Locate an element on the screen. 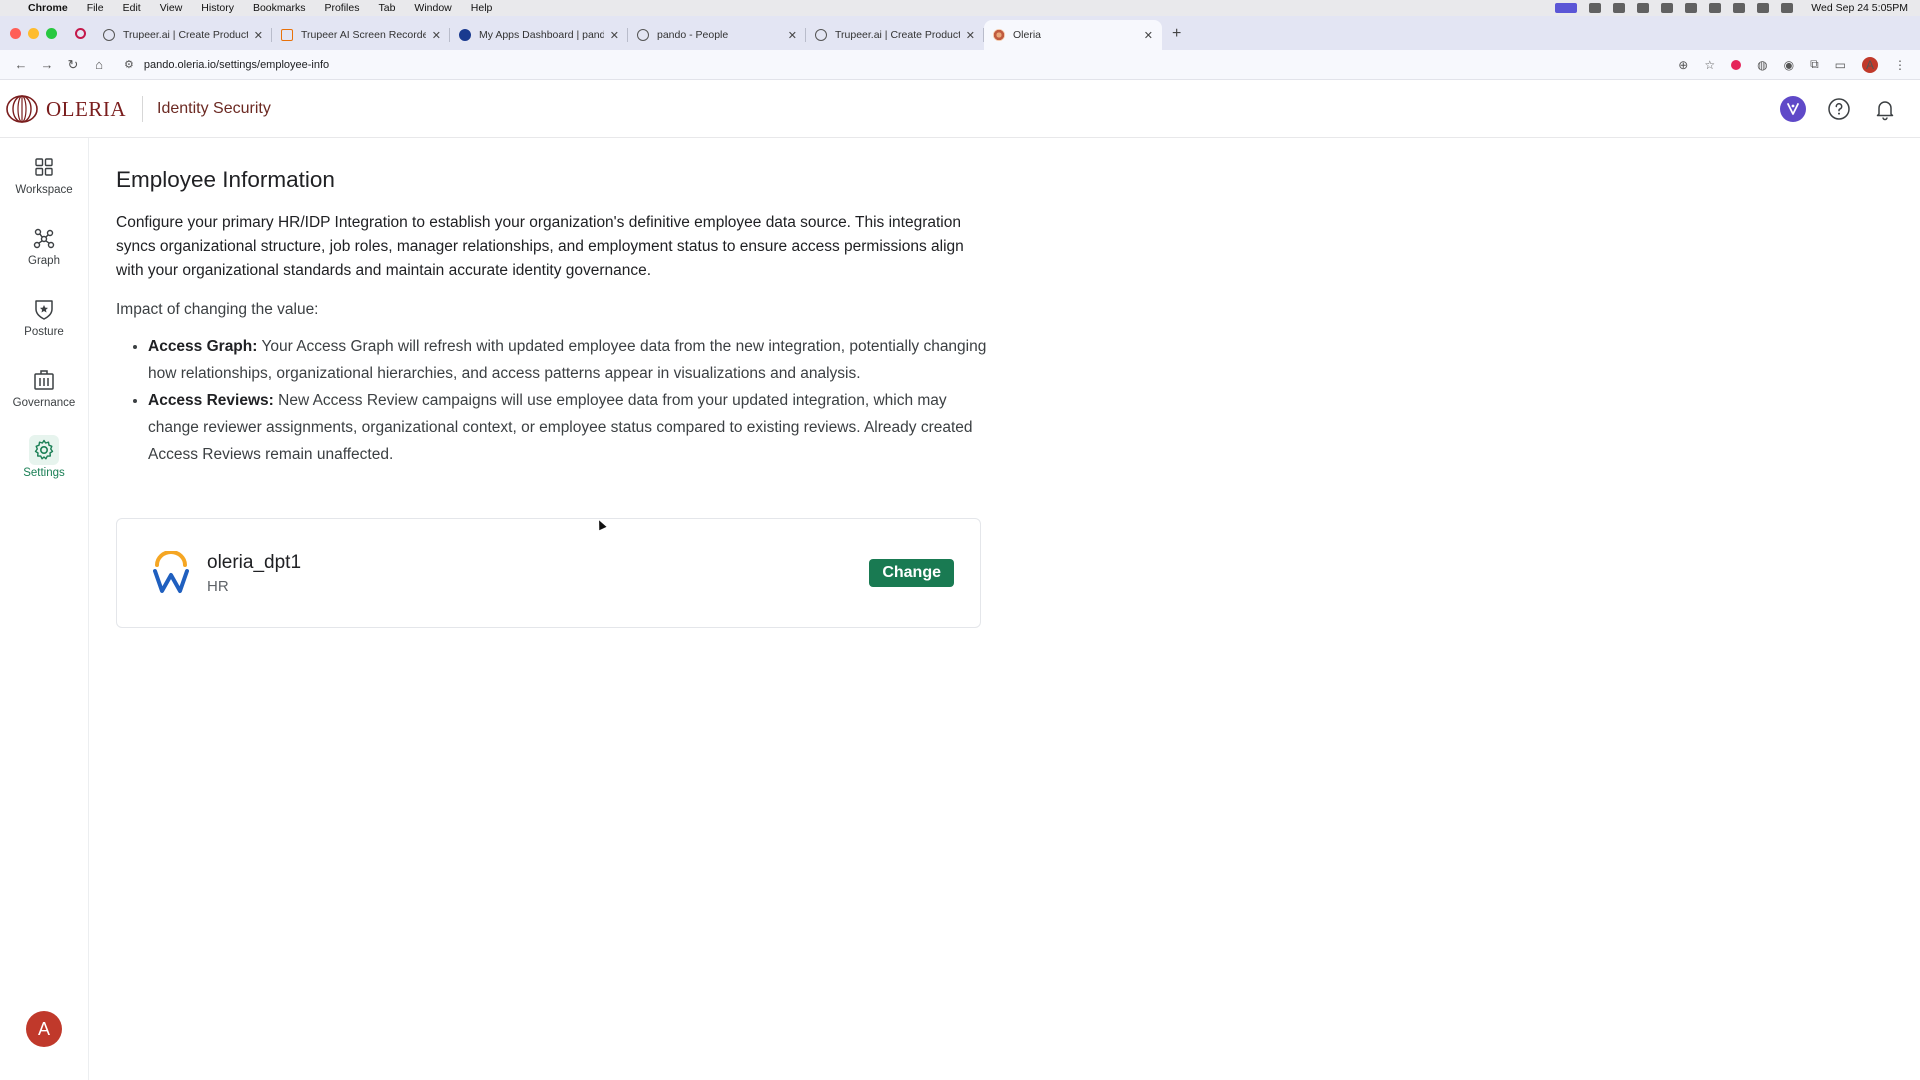 Image resolution: width=1920 pixels, height=1080 pixels. ai-assistant-button is located at coordinates (1793, 109).